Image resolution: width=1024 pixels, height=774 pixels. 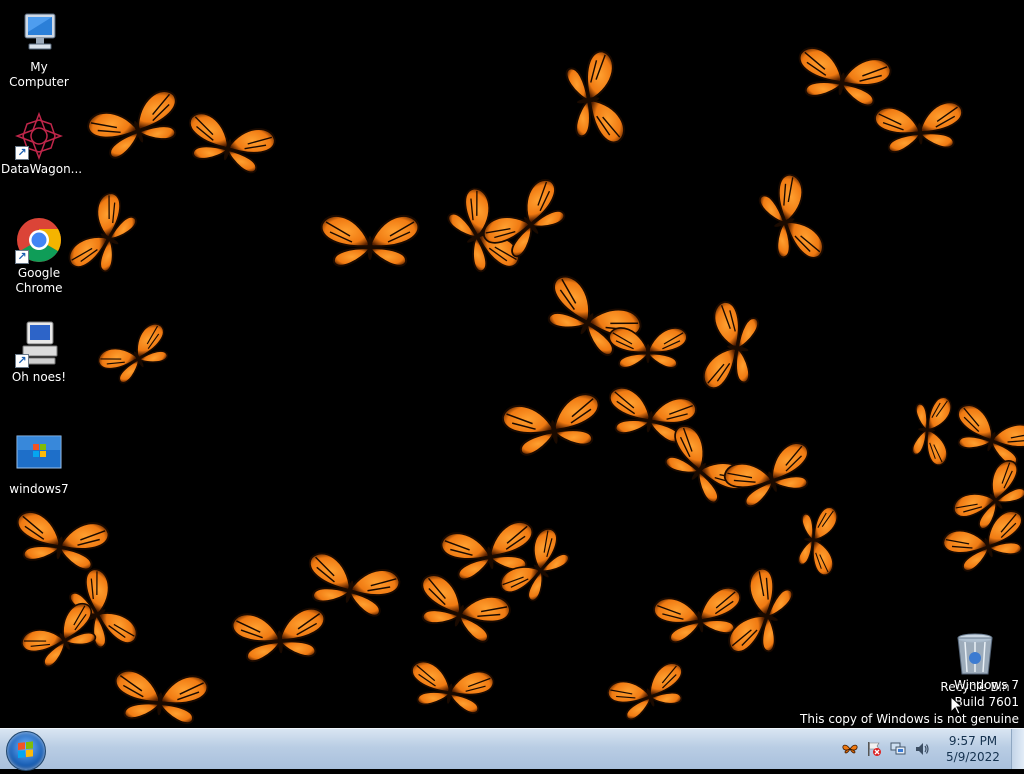 What do you see at coordinates (957, 706) in the screenshot?
I see `mouse-cursor-icon` at bounding box center [957, 706].